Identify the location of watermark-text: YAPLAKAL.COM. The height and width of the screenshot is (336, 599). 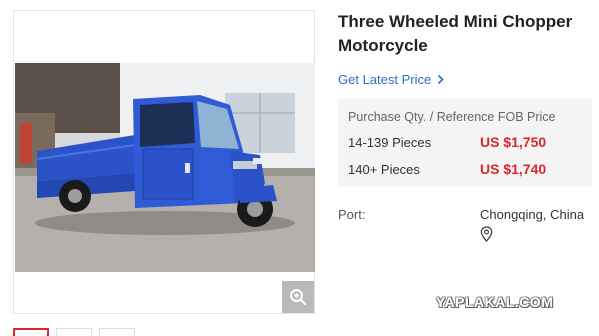
(495, 302).